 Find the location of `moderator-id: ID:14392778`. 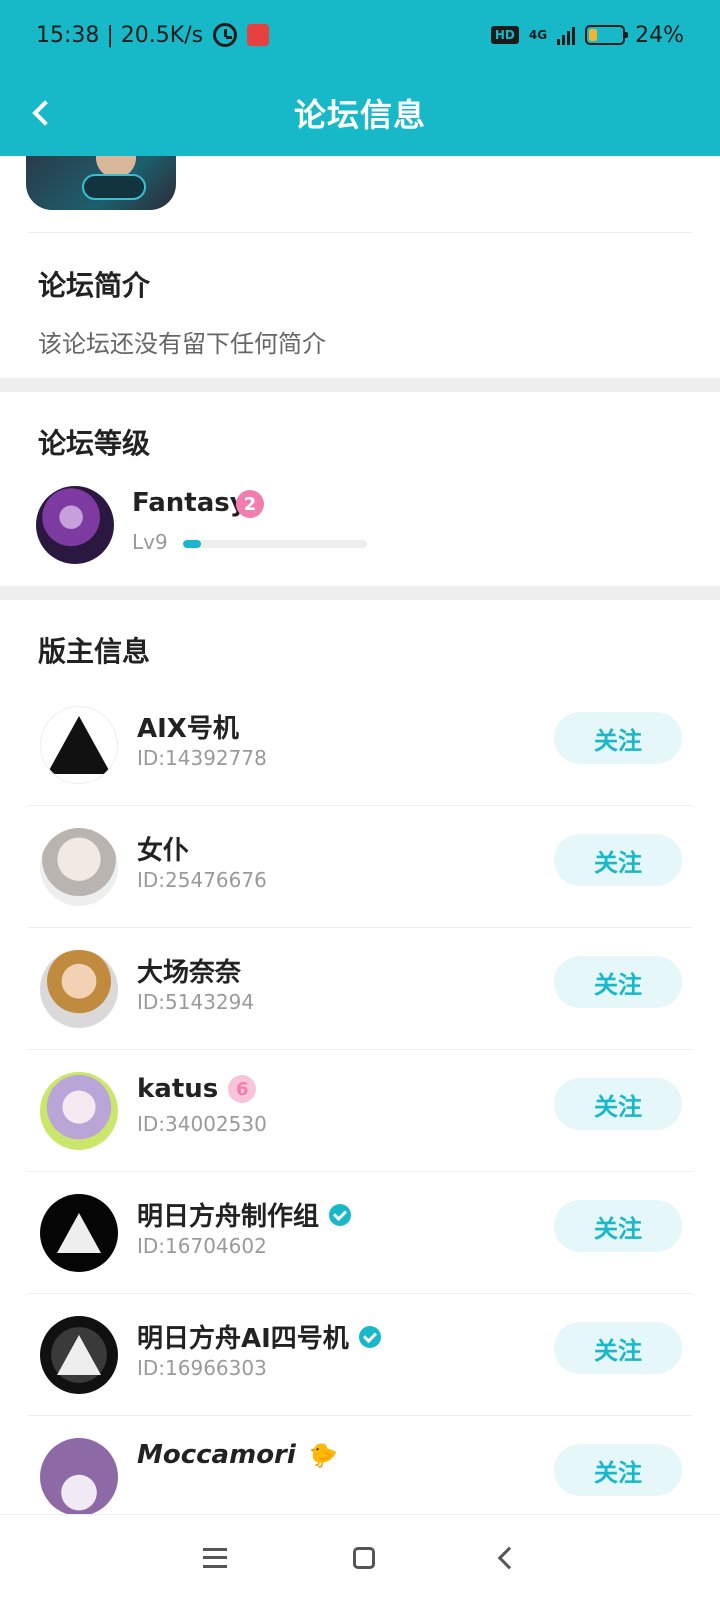

moderator-id: ID:14392778 is located at coordinates (202, 758).